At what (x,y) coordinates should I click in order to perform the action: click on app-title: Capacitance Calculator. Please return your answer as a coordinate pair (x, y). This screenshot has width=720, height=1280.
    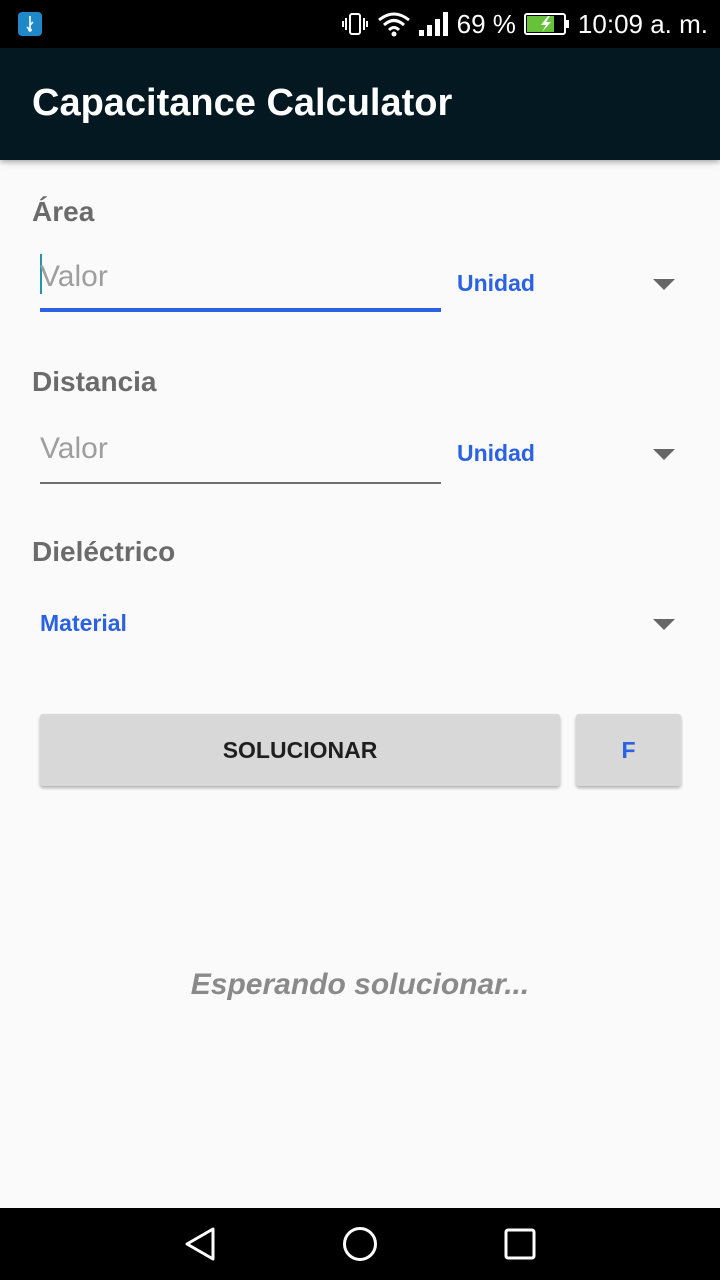
    Looking at the image, I should click on (242, 103).